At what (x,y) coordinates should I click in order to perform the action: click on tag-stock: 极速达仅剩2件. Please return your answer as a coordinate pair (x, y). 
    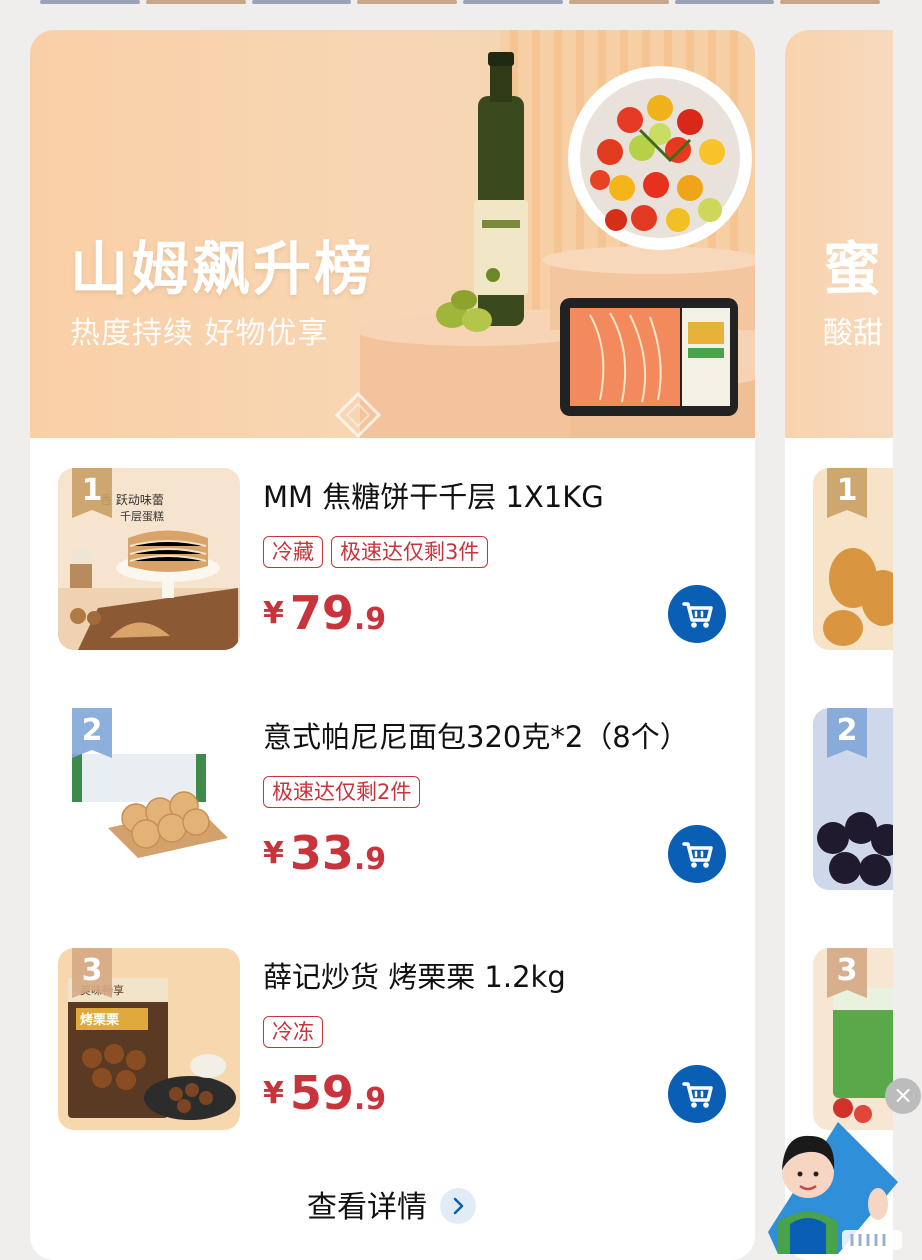
    Looking at the image, I should click on (342, 792).